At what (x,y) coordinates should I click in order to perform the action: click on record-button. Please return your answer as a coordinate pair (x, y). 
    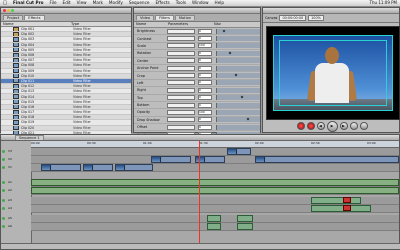
    Looking at the image, I should click on (300, 126).